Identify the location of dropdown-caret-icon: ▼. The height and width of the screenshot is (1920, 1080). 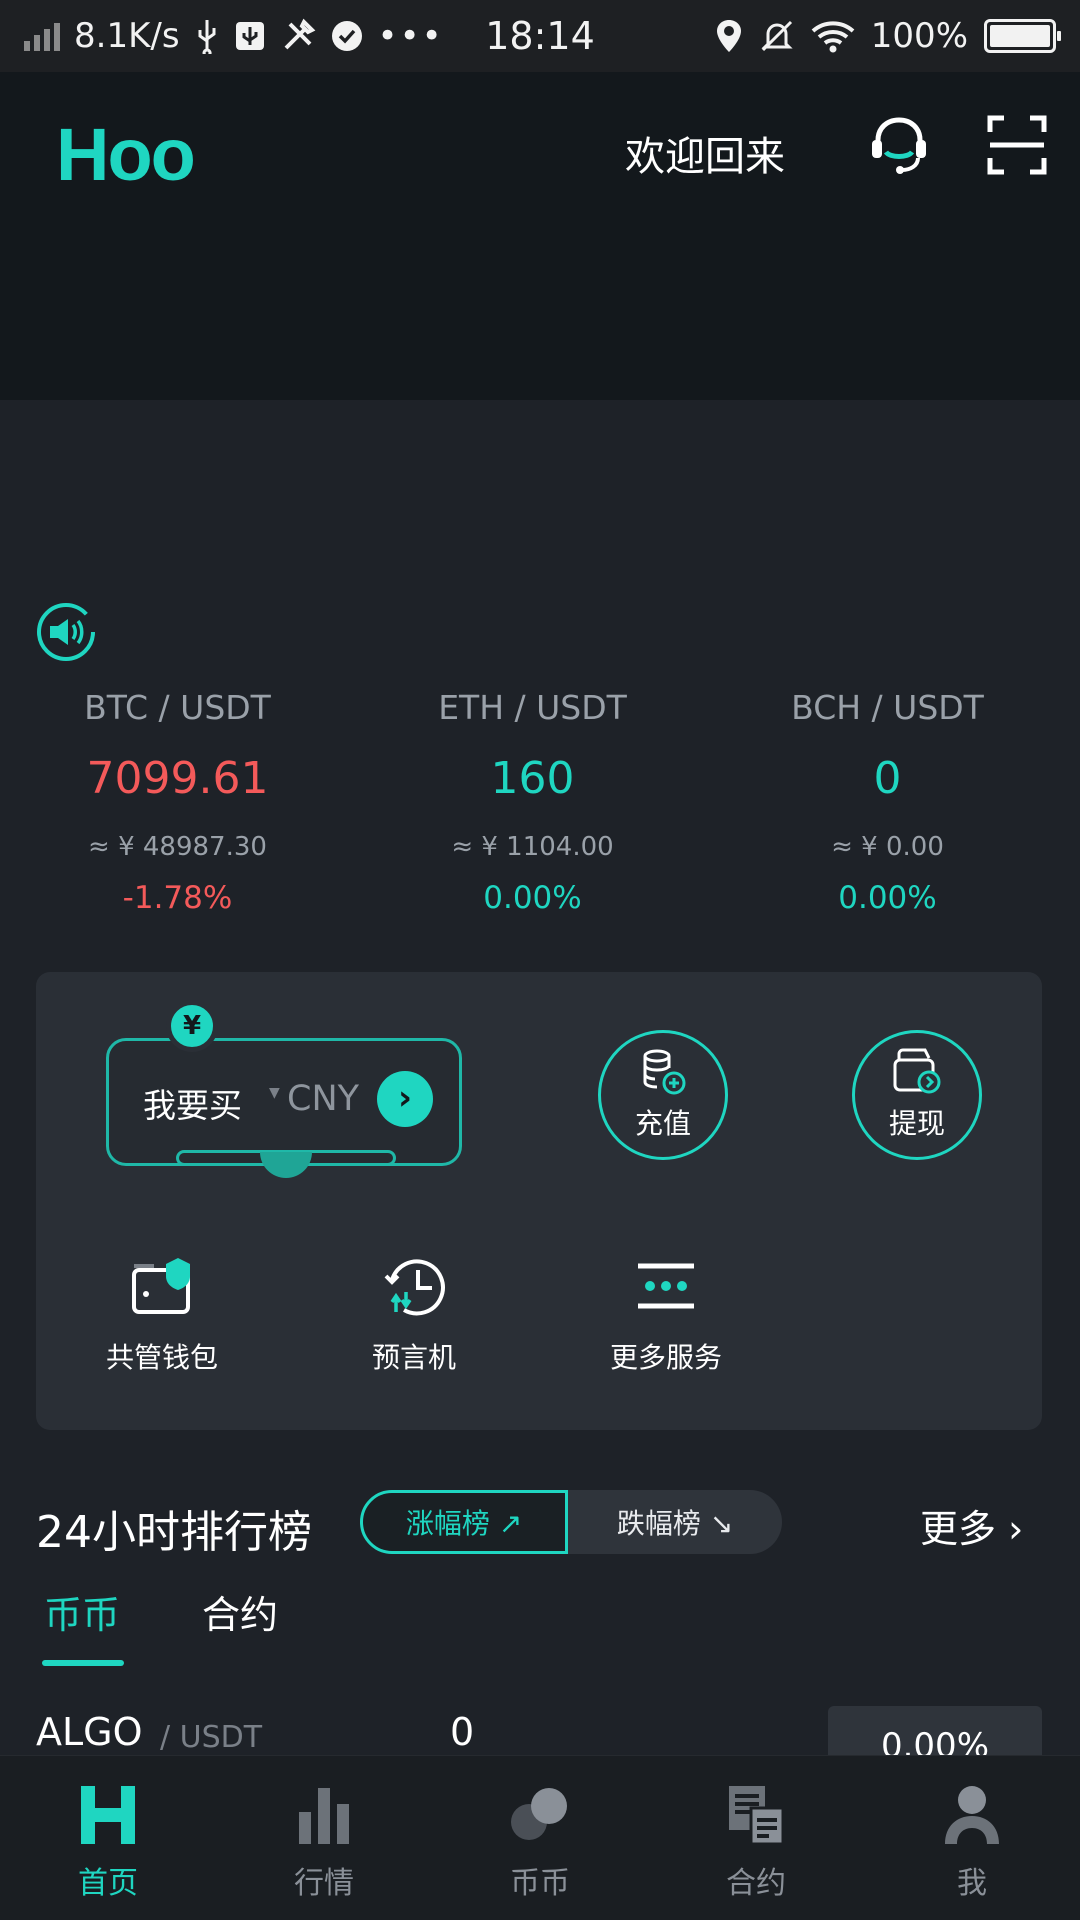
(274, 1093).